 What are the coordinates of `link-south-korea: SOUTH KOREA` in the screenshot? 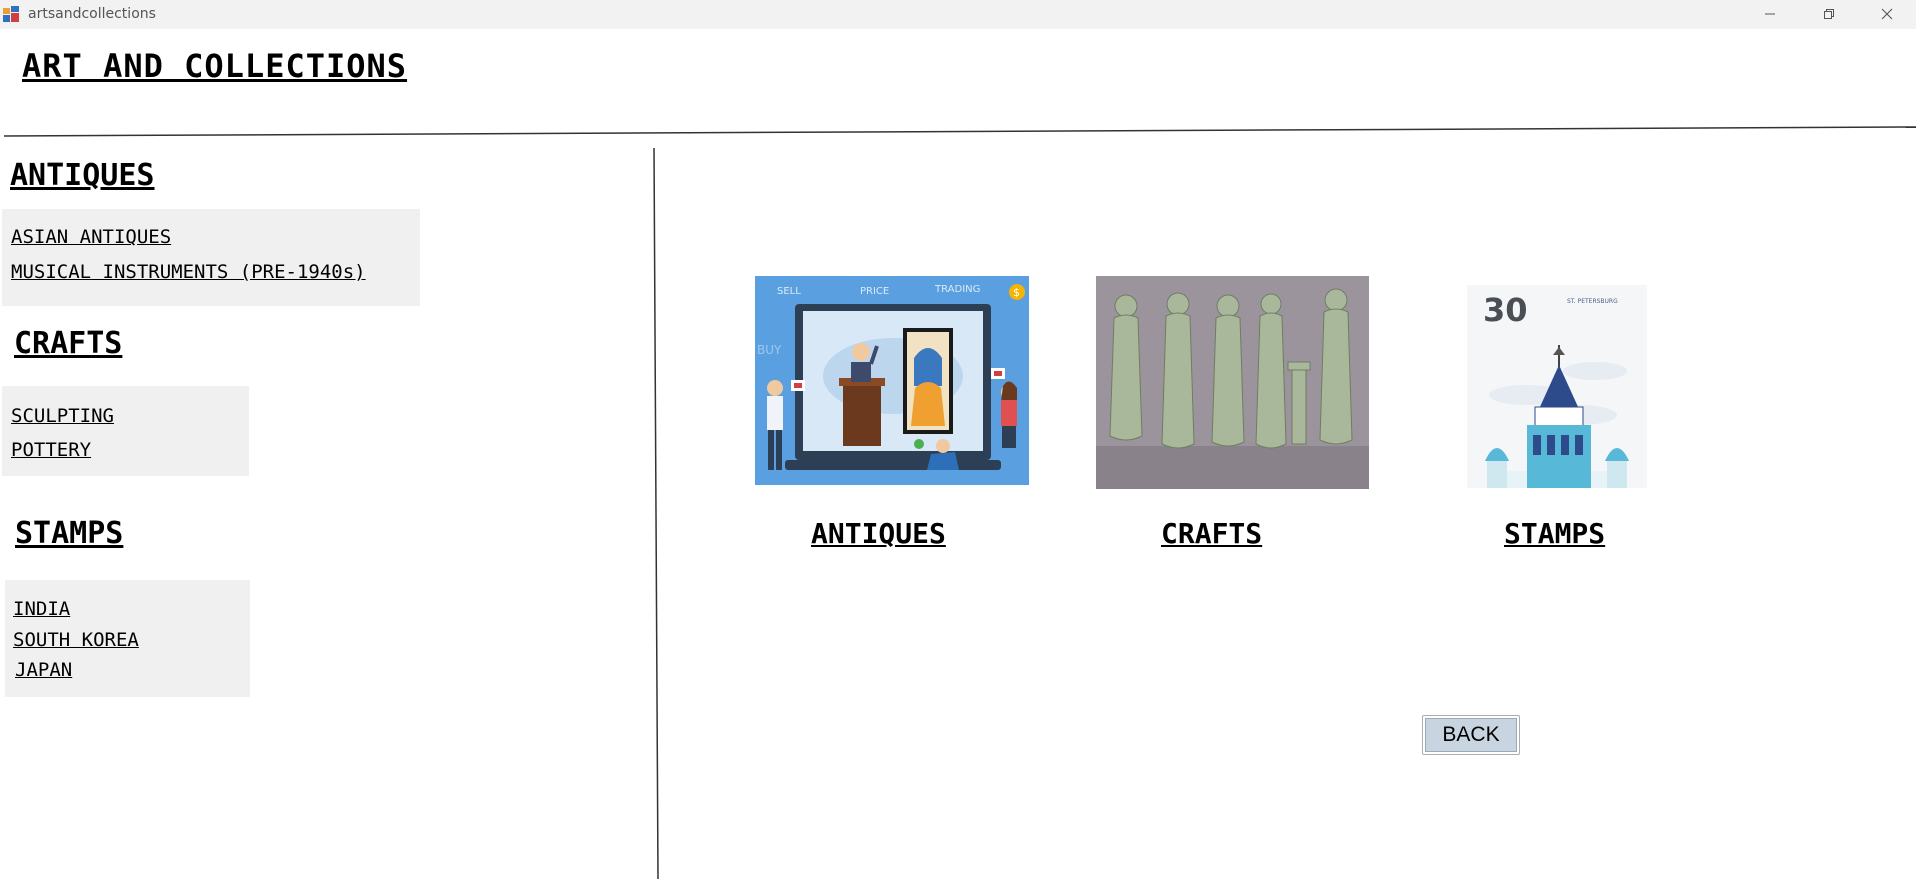 It's located at (76, 640).